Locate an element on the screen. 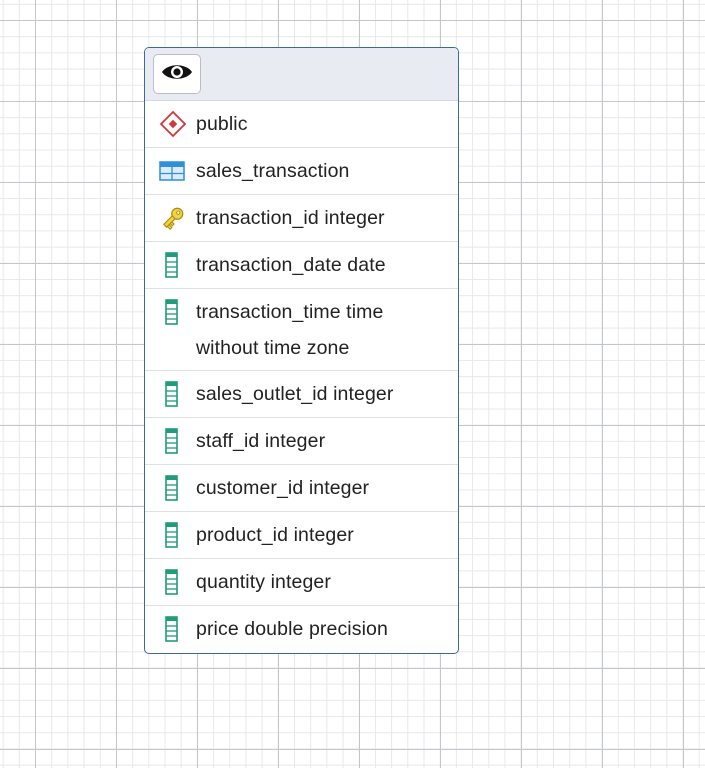 The width and height of the screenshot is (705, 768). column-row: transaction_date date is located at coordinates (301, 265).